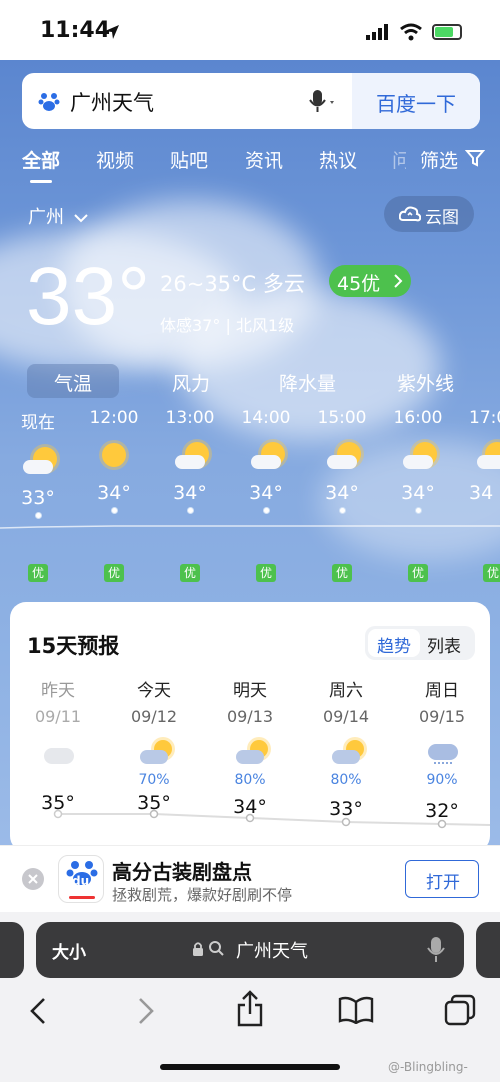 The image size is (500, 1082). I want to click on search-input: 广州天气, so click(112, 102).